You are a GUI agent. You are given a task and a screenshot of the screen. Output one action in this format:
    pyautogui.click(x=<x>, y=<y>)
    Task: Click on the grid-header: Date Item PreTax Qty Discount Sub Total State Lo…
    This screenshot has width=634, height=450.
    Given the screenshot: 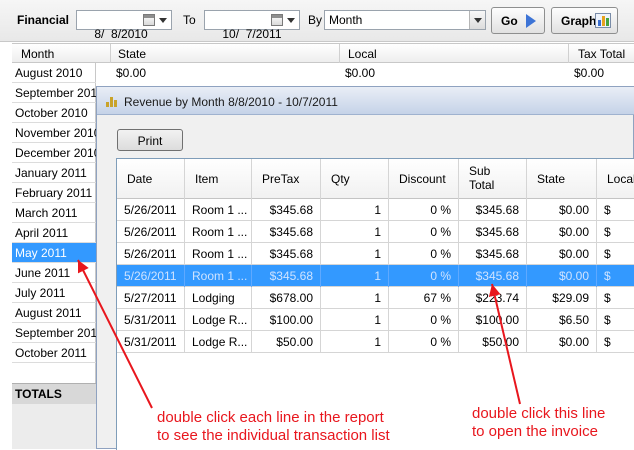 What is the action you would take?
    pyautogui.click(x=375, y=179)
    